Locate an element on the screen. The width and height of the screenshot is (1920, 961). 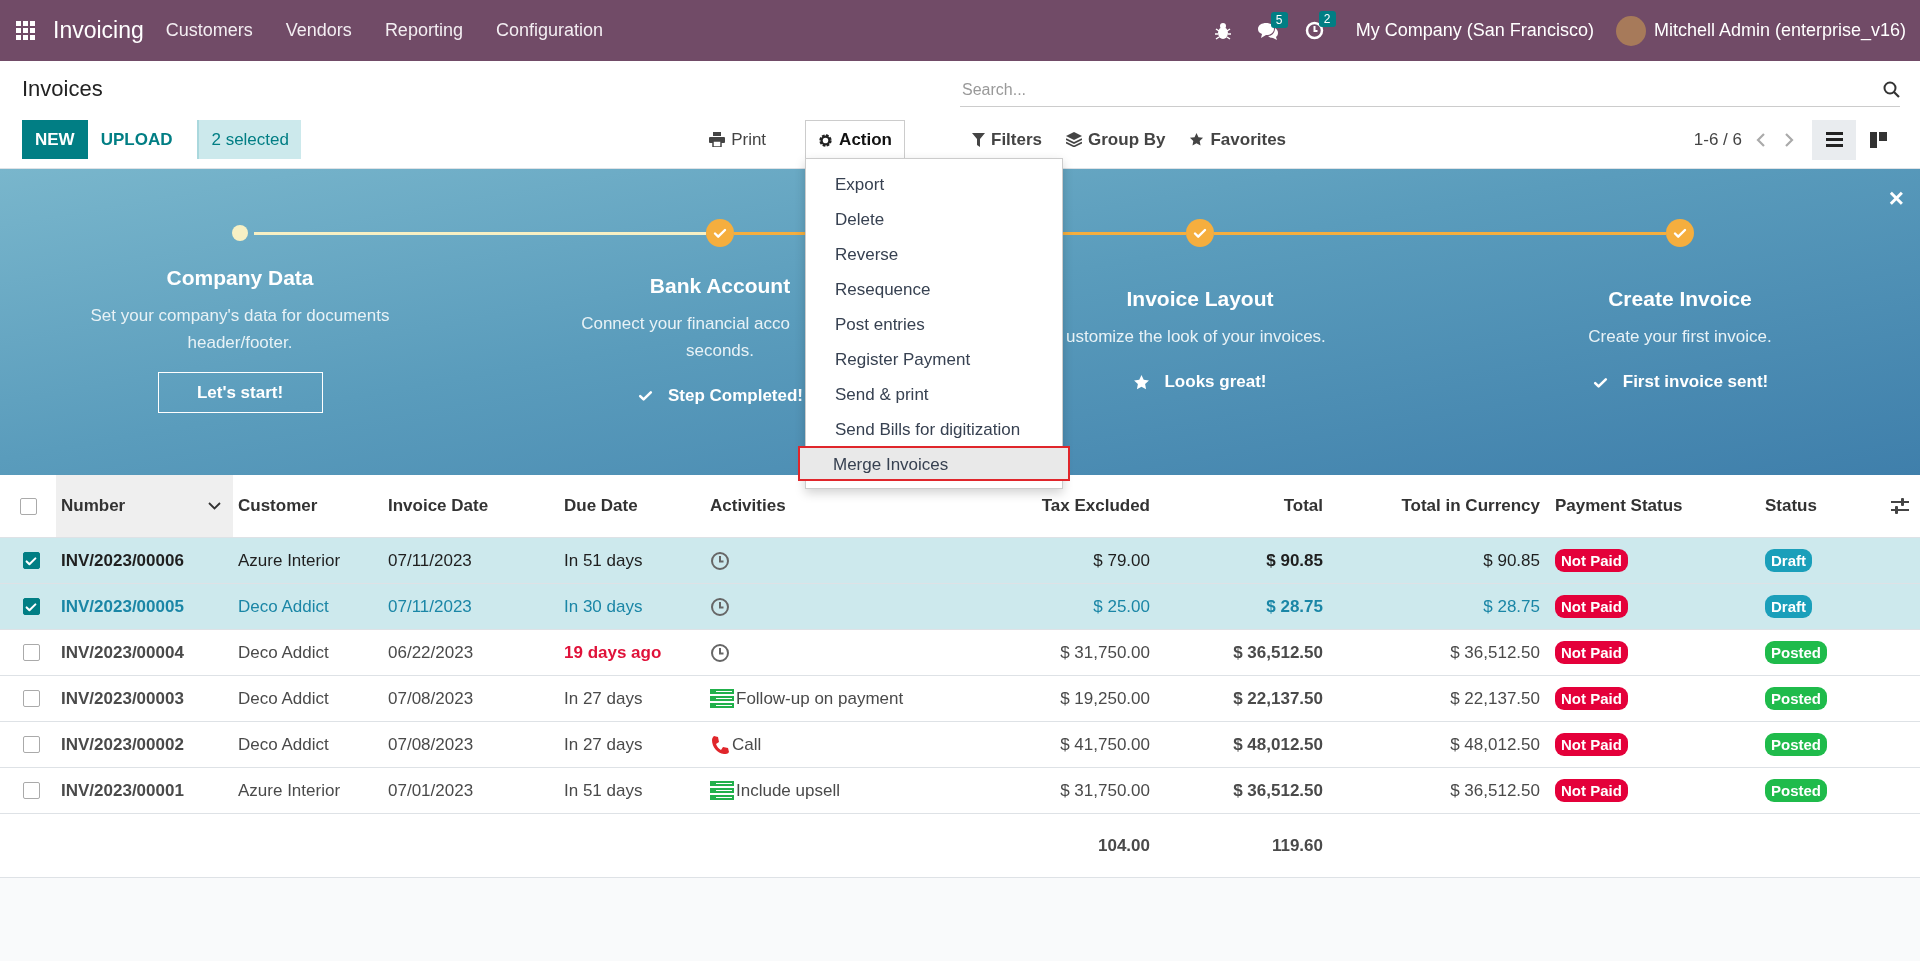
action-button: Action is located at coordinates (855, 140).